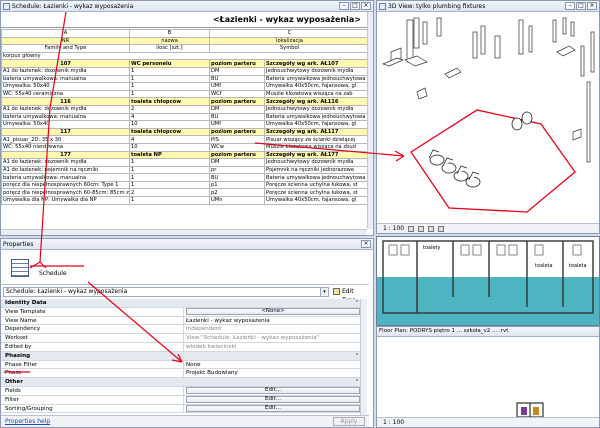 The width and height of the screenshot is (600, 428). I want to click on table-cell: 2, so click(169, 193).